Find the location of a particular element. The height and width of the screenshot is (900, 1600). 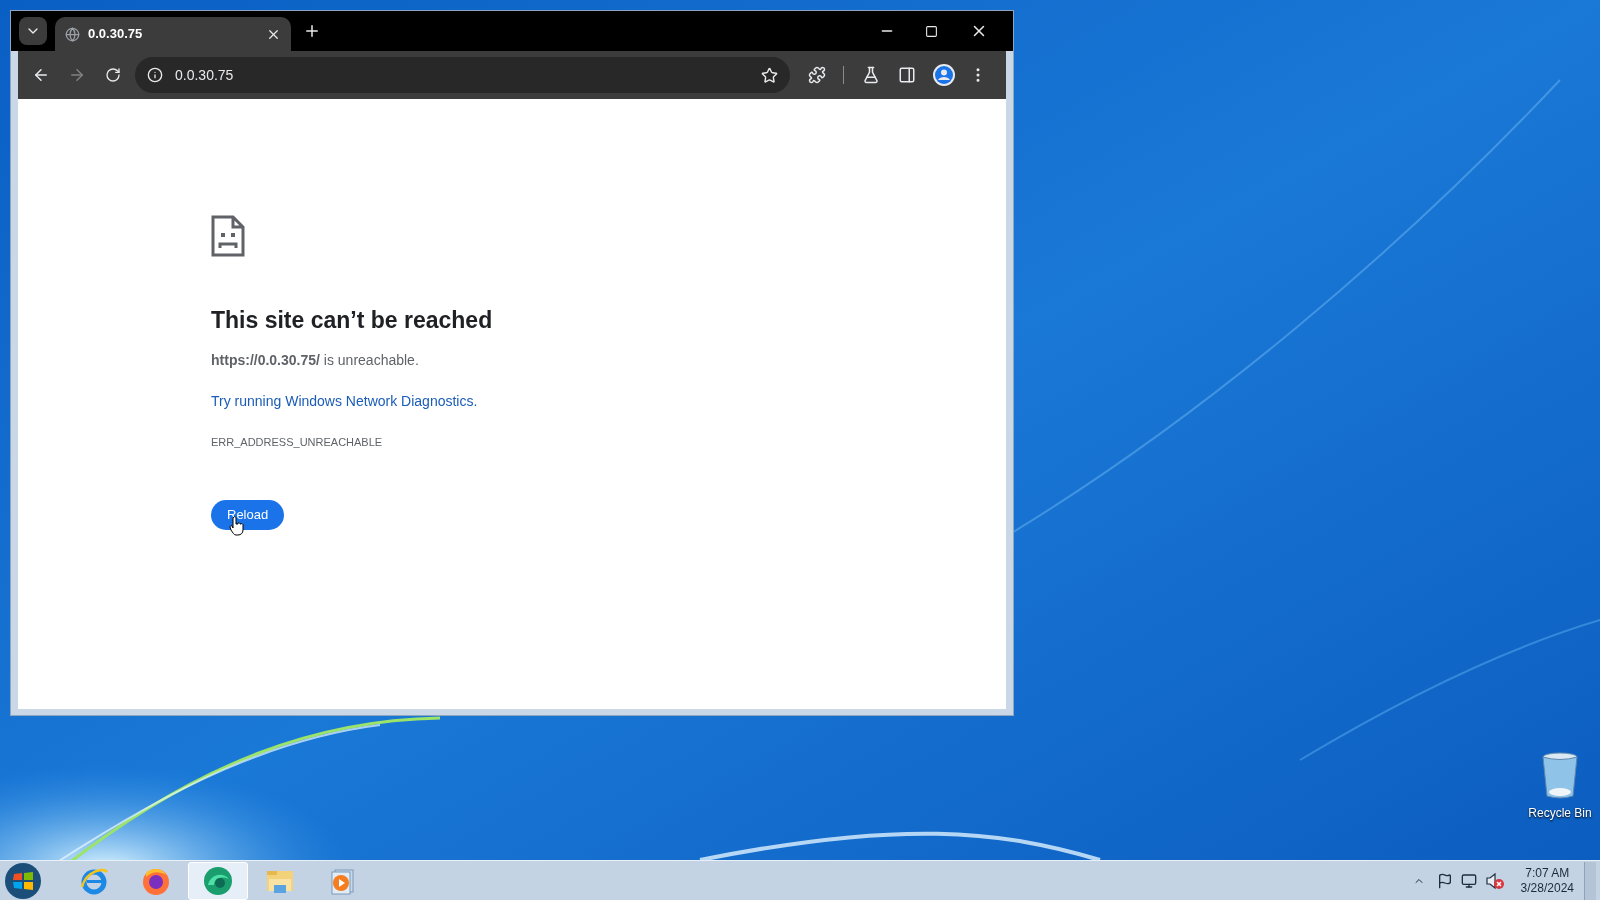

address-text: 0.0.30.75 is located at coordinates (205, 75).